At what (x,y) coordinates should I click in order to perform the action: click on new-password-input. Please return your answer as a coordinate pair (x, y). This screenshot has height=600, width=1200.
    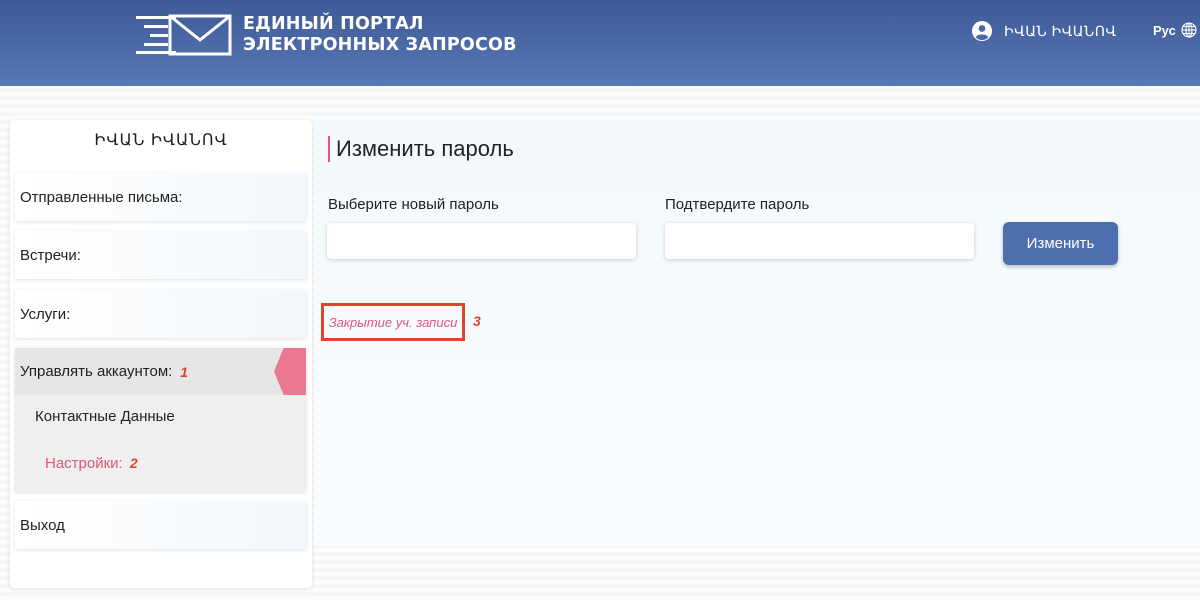
    Looking at the image, I should click on (481, 241).